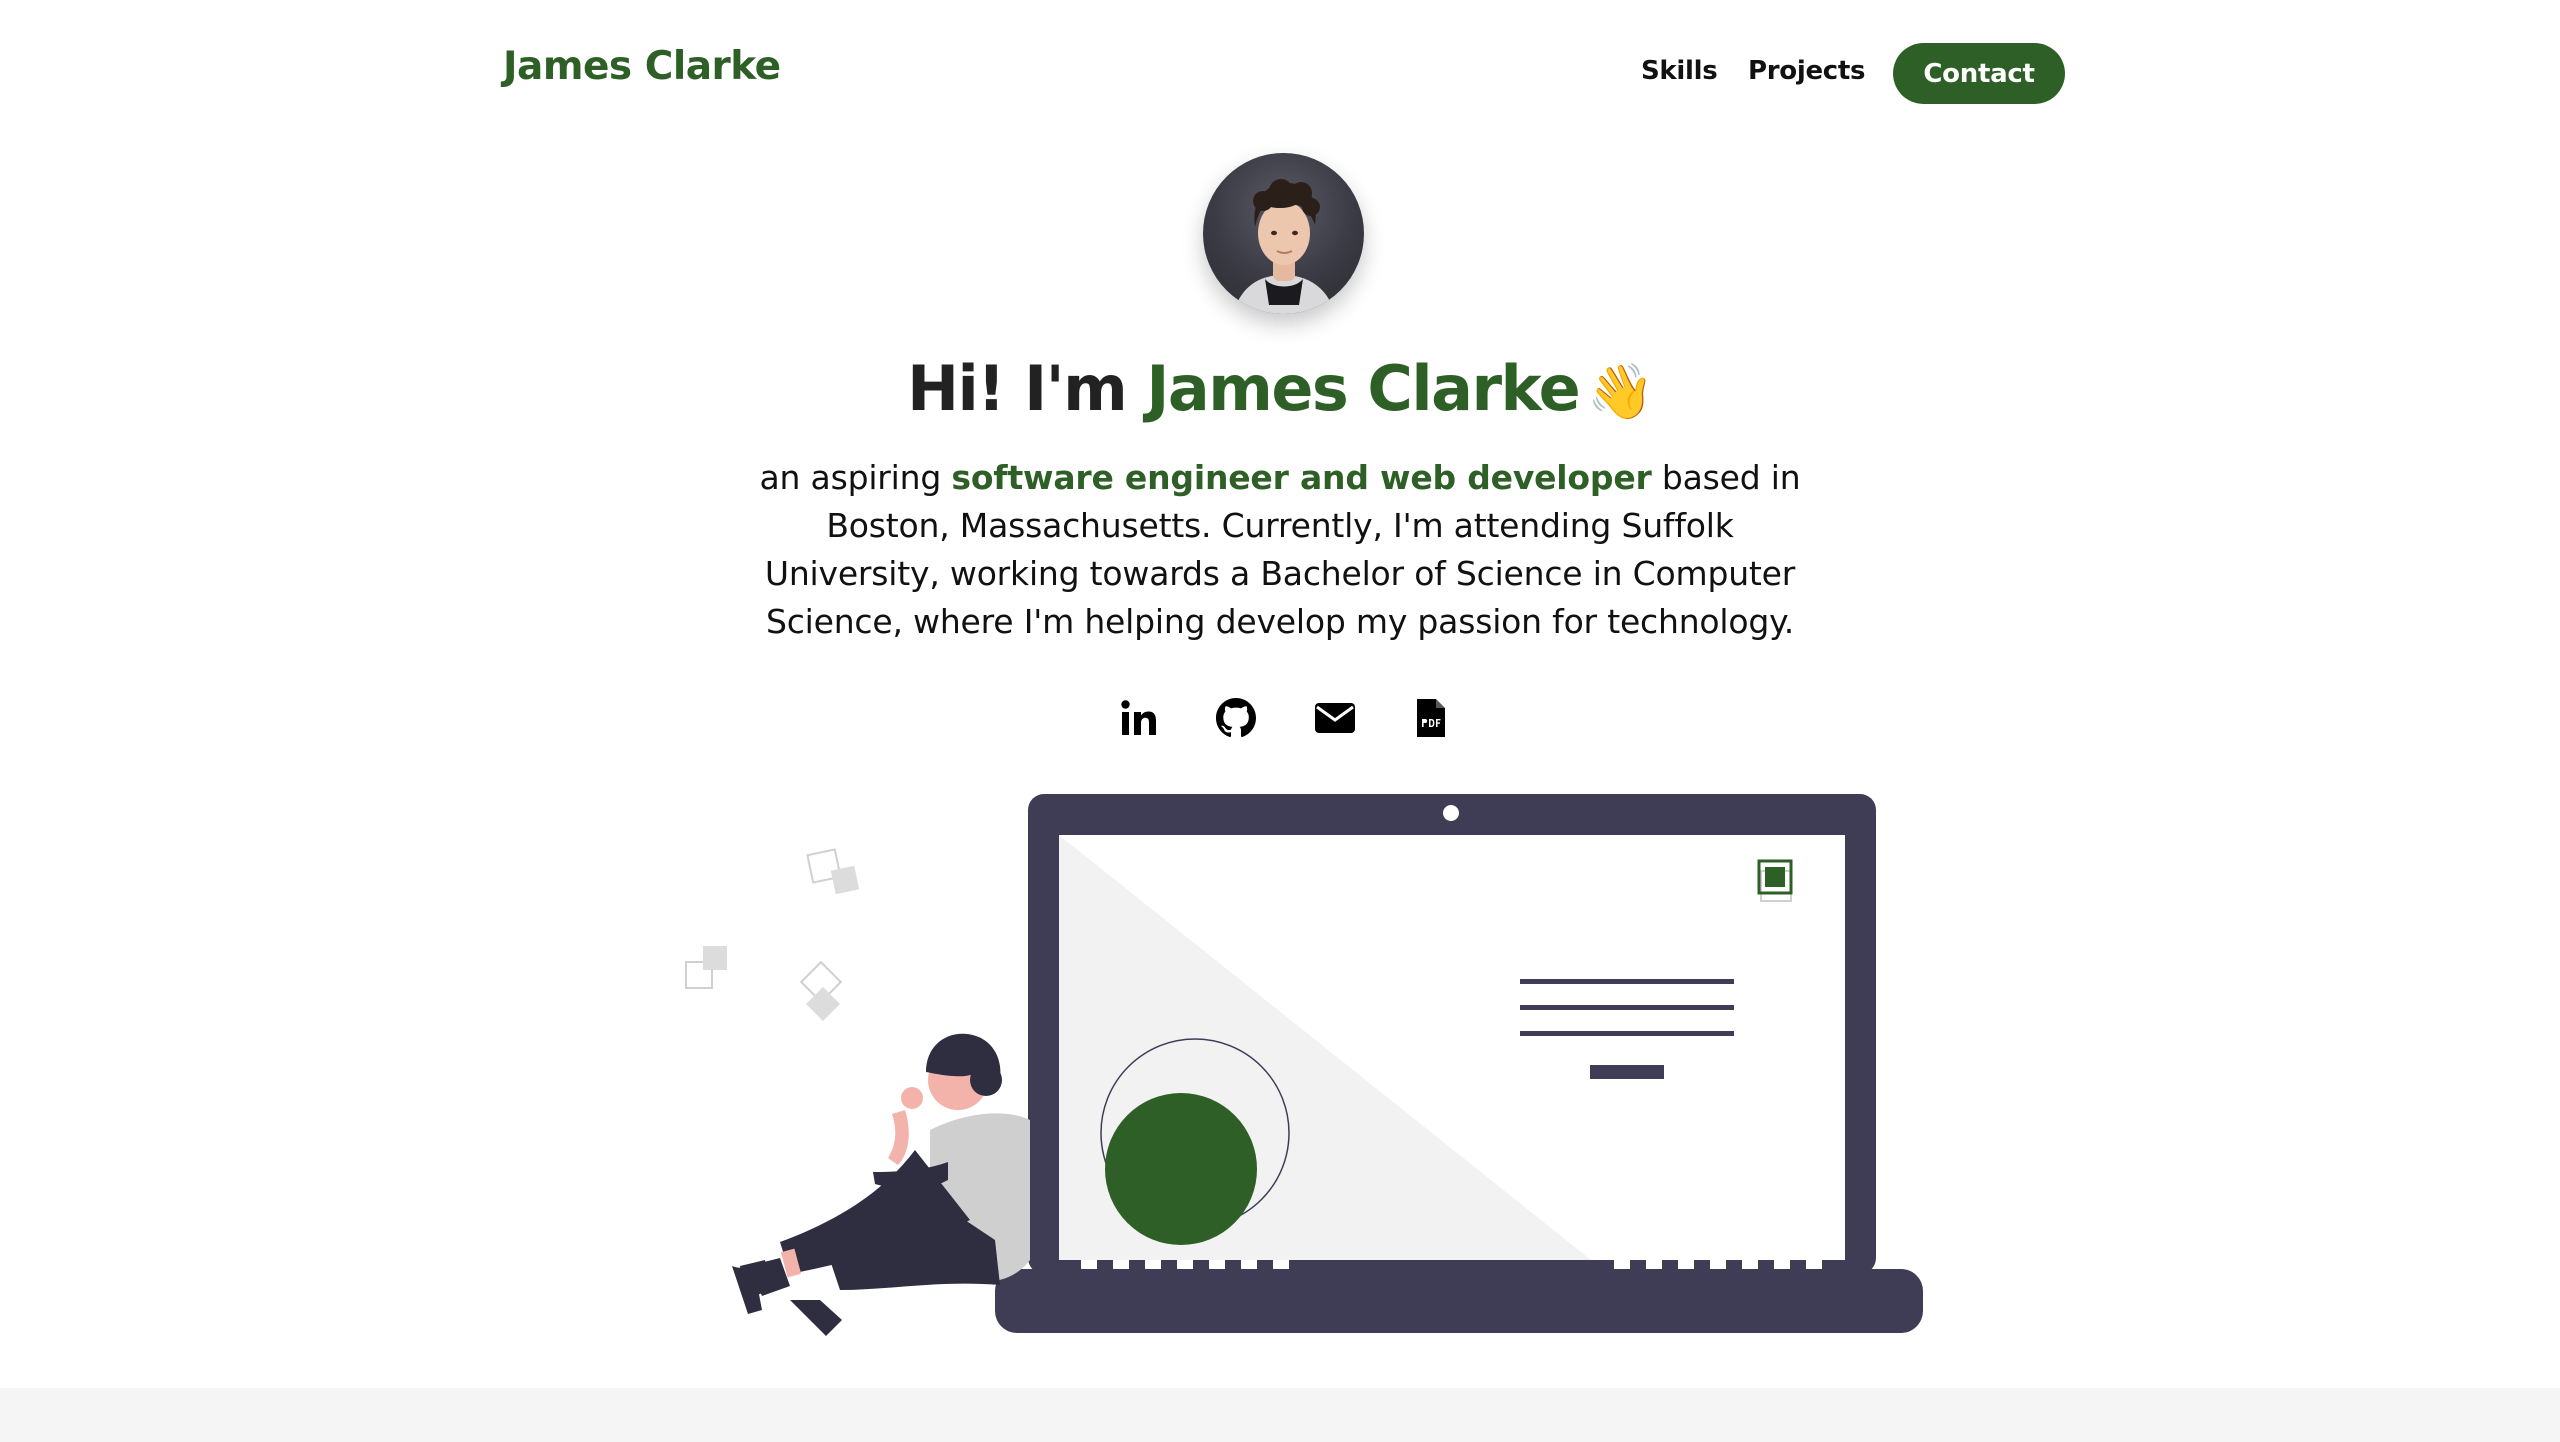 This screenshot has height=1442, width=2560. I want to click on resume-pdf-link, so click(1431, 718).